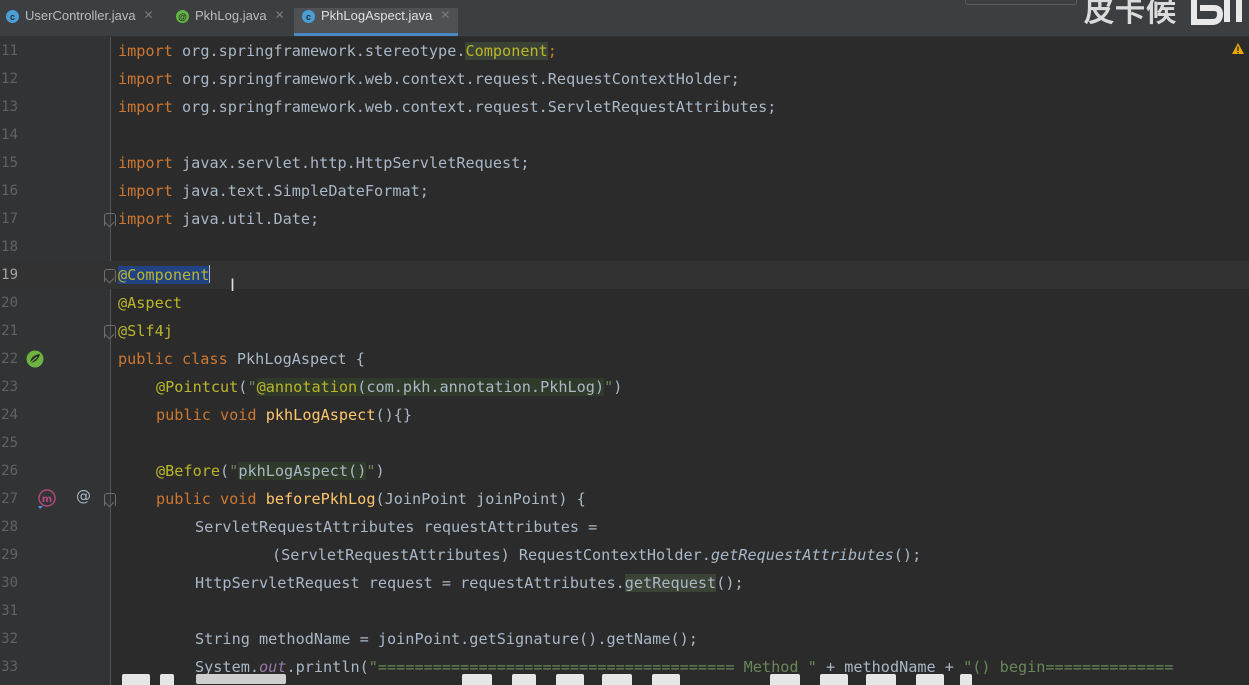 This screenshot has height=685, width=1249. Describe the element at coordinates (9, 555) in the screenshot. I see `line-number: 29` at that location.